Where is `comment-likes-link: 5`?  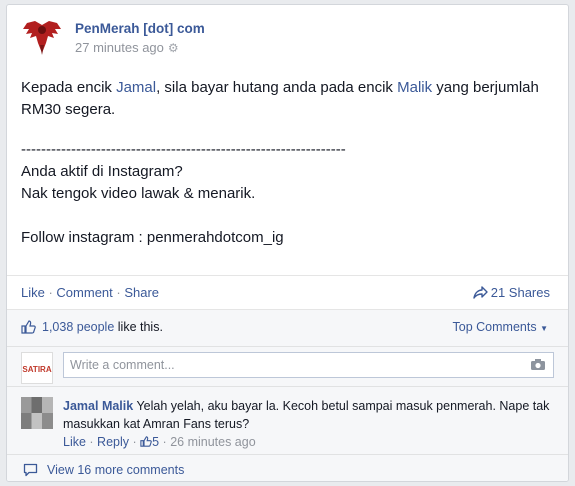
comment-likes-link: 5 is located at coordinates (149, 442).